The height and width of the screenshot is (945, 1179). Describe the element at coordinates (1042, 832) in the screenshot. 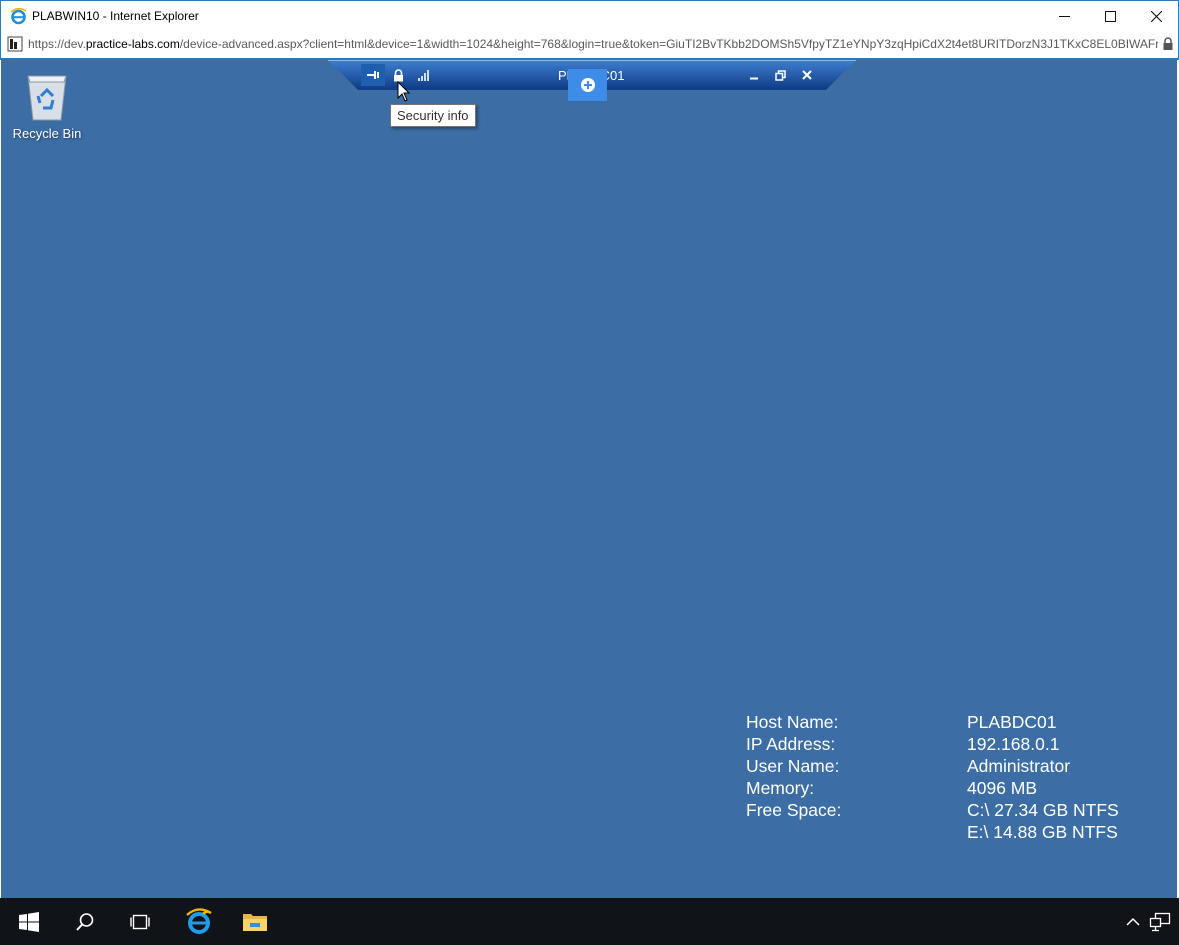

I see `bginfo-value: E:\ 14.88 GB NTFS` at that location.